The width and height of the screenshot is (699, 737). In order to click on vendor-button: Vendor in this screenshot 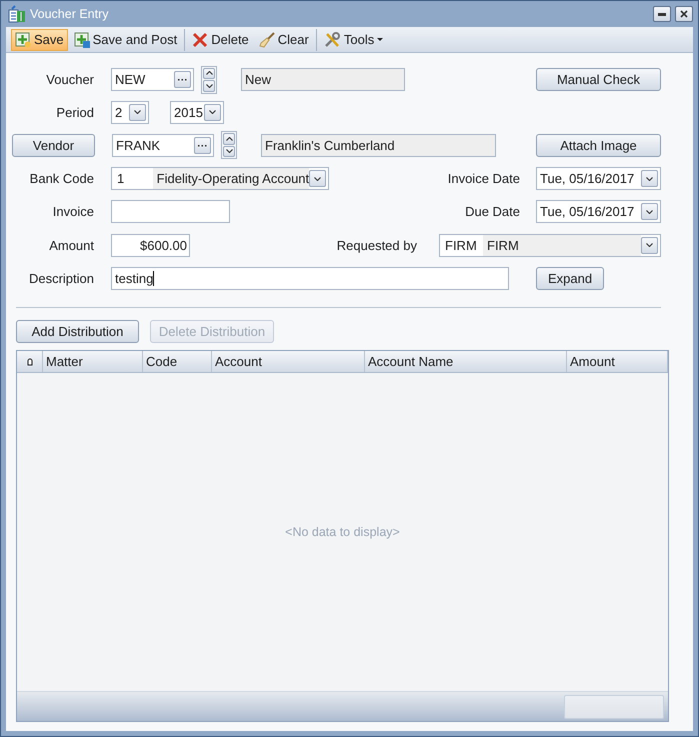, I will do `click(53, 145)`.